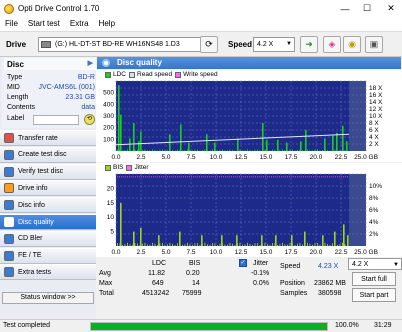 This screenshot has height=332, width=402. What do you see at coordinates (366, 157) in the screenshot?
I see `ldc-x-tick: 25.0 GB` at bounding box center [366, 157].